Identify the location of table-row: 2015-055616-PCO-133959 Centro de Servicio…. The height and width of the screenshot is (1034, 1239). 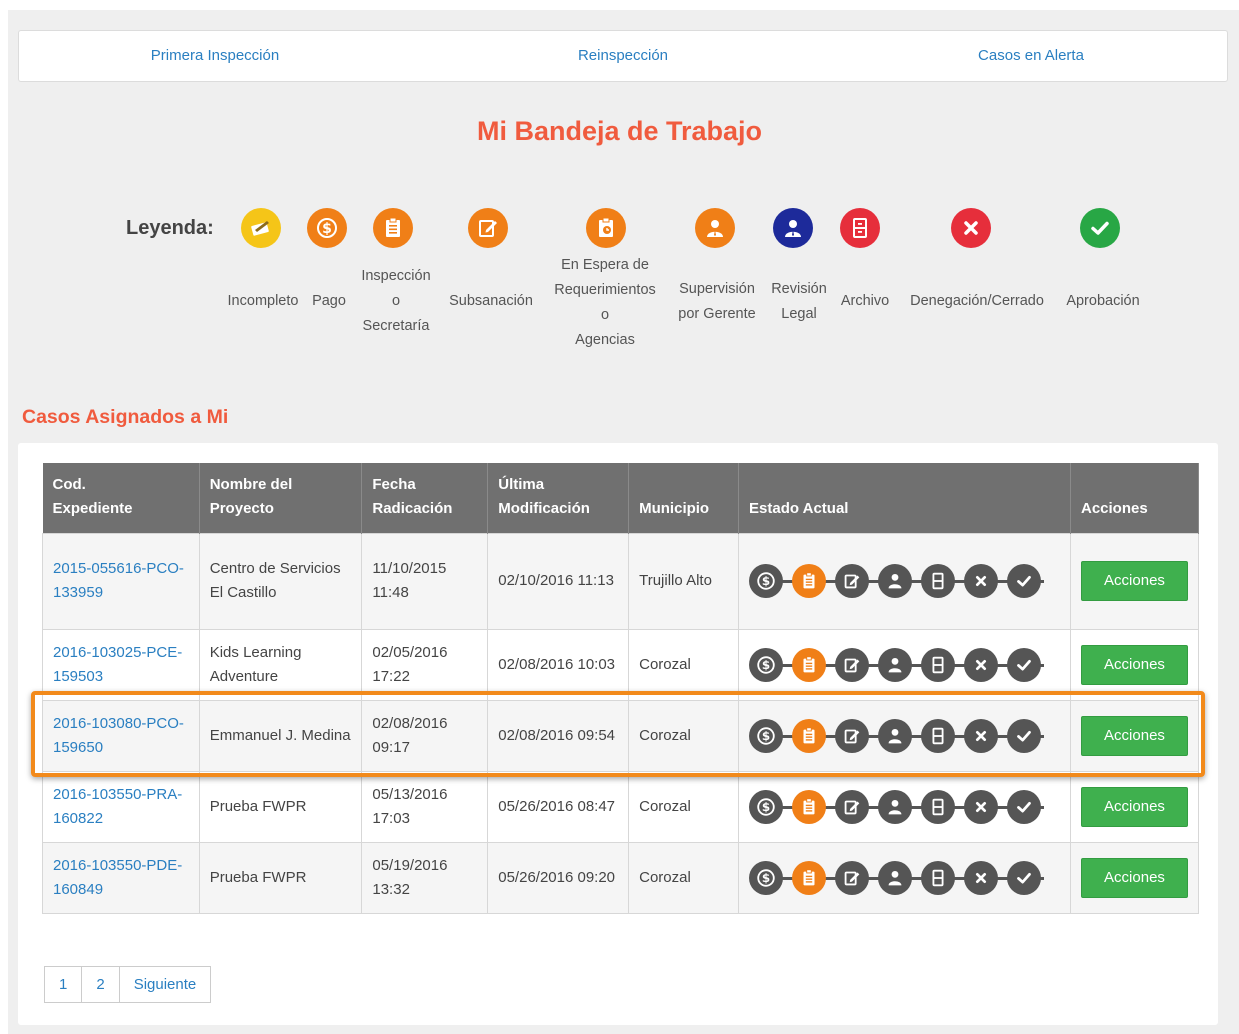
(621, 581).